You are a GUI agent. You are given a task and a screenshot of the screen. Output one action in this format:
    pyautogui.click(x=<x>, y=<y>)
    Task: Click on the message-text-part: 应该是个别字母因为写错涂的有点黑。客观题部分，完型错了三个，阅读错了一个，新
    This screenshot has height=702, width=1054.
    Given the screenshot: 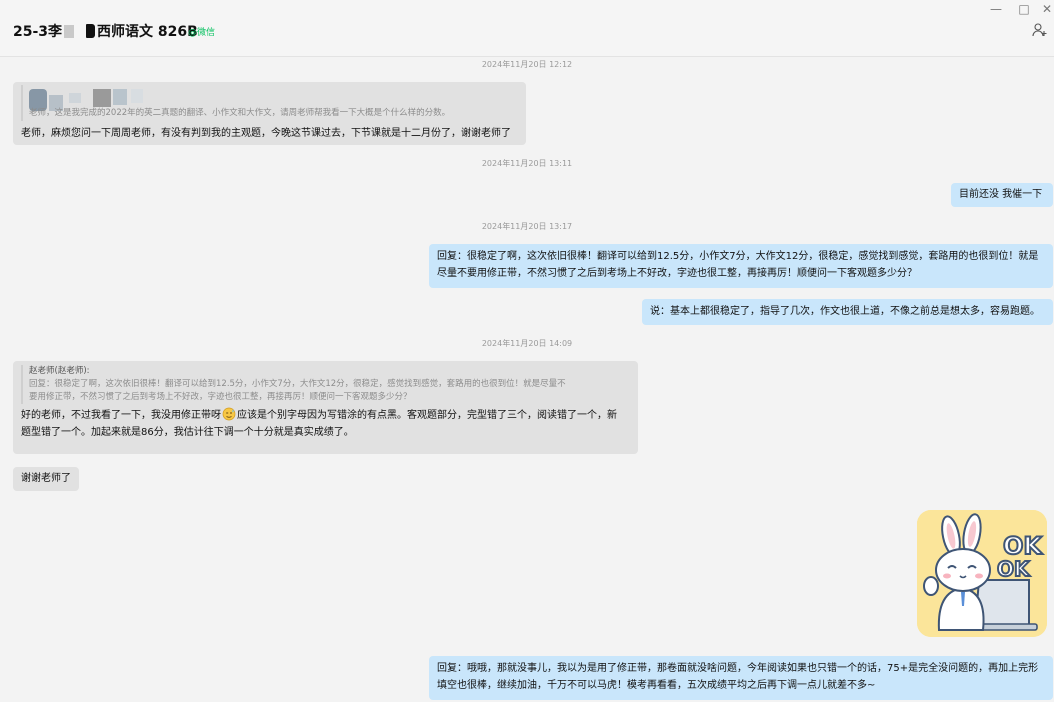 What is the action you would take?
    pyautogui.click(x=427, y=415)
    